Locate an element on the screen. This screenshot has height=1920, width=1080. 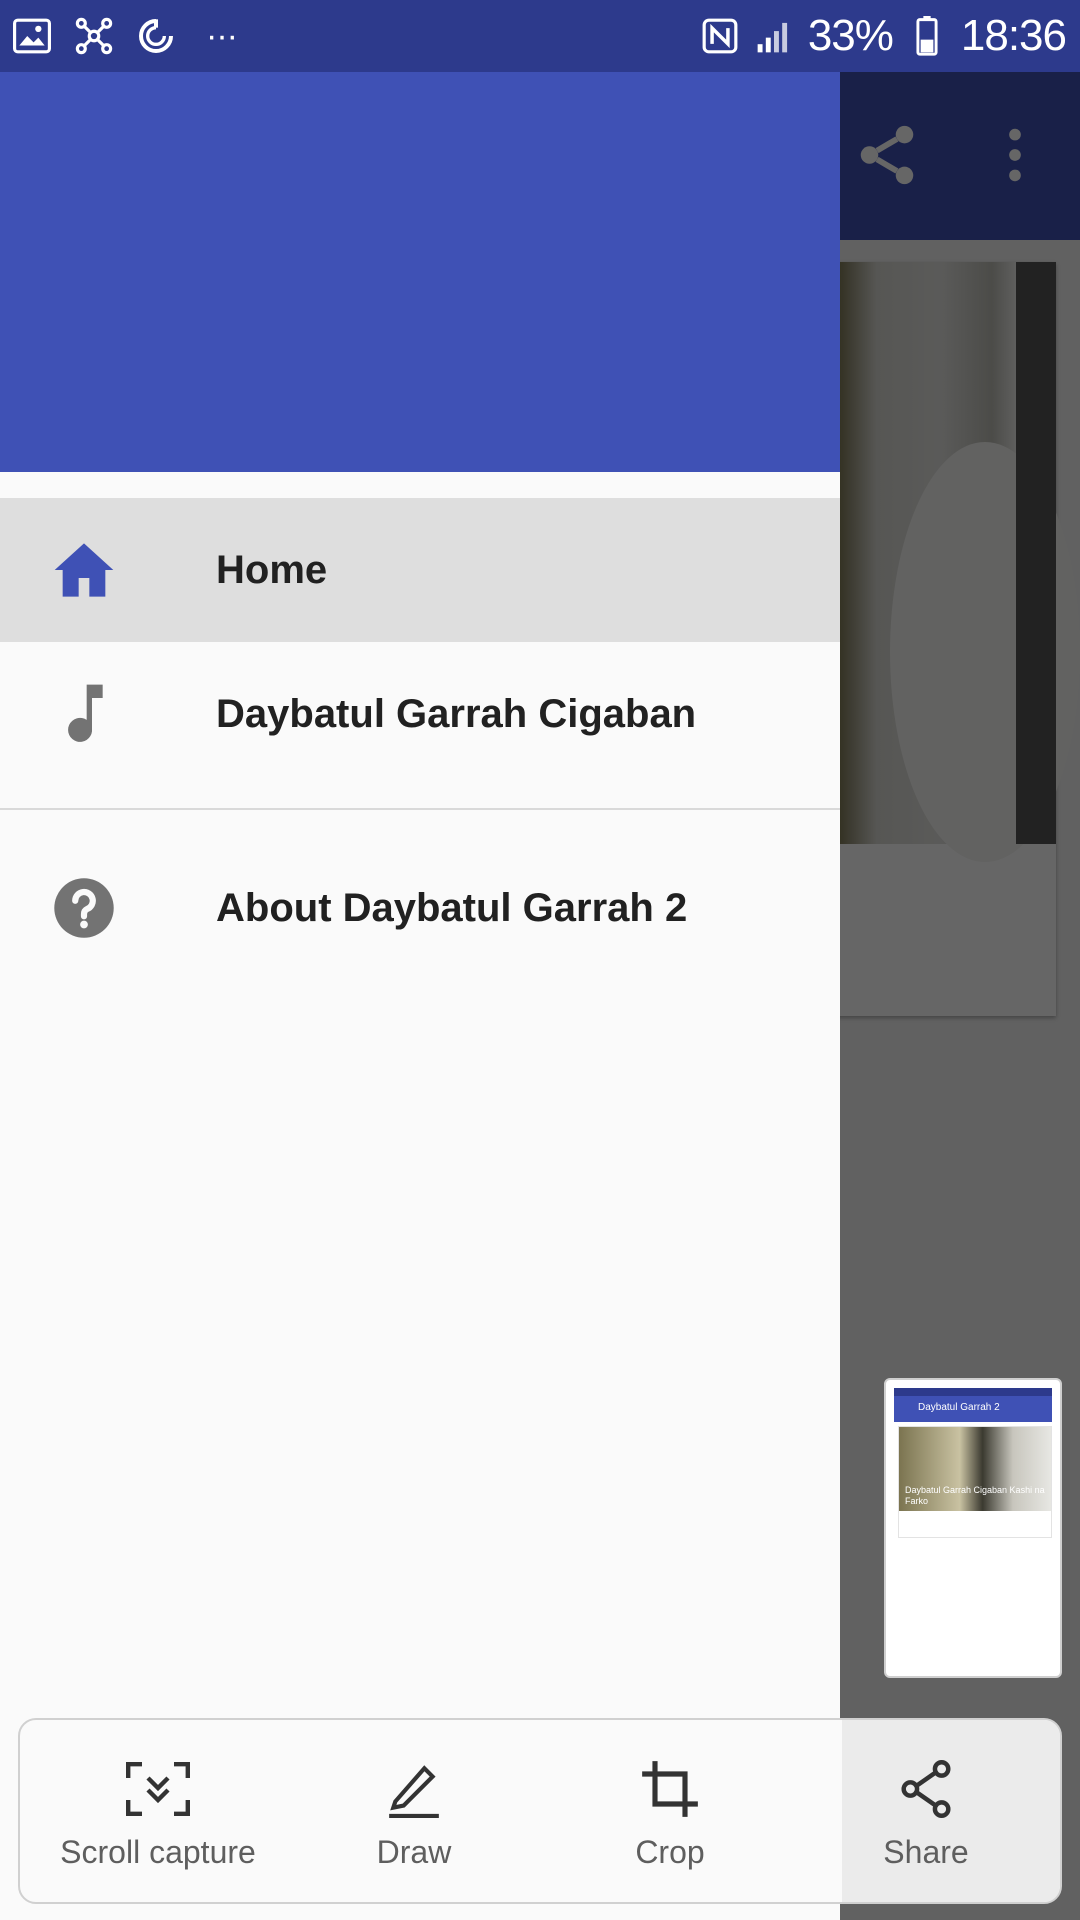
thumbnail-card-caption: Daybatul Garrah Cigaban Kashi na Farko is located at coordinates (975, 1495).